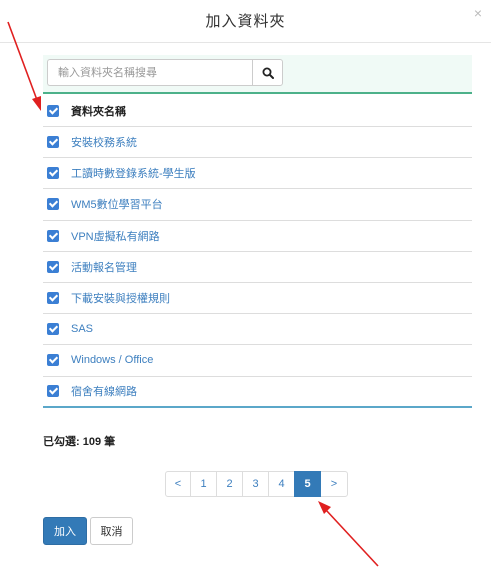 The height and width of the screenshot is (574, 491). What do you see at coordinates (257, 361) in the screenshot?
I see `table-row: Windows / Office` at bounding box center [257, 361].